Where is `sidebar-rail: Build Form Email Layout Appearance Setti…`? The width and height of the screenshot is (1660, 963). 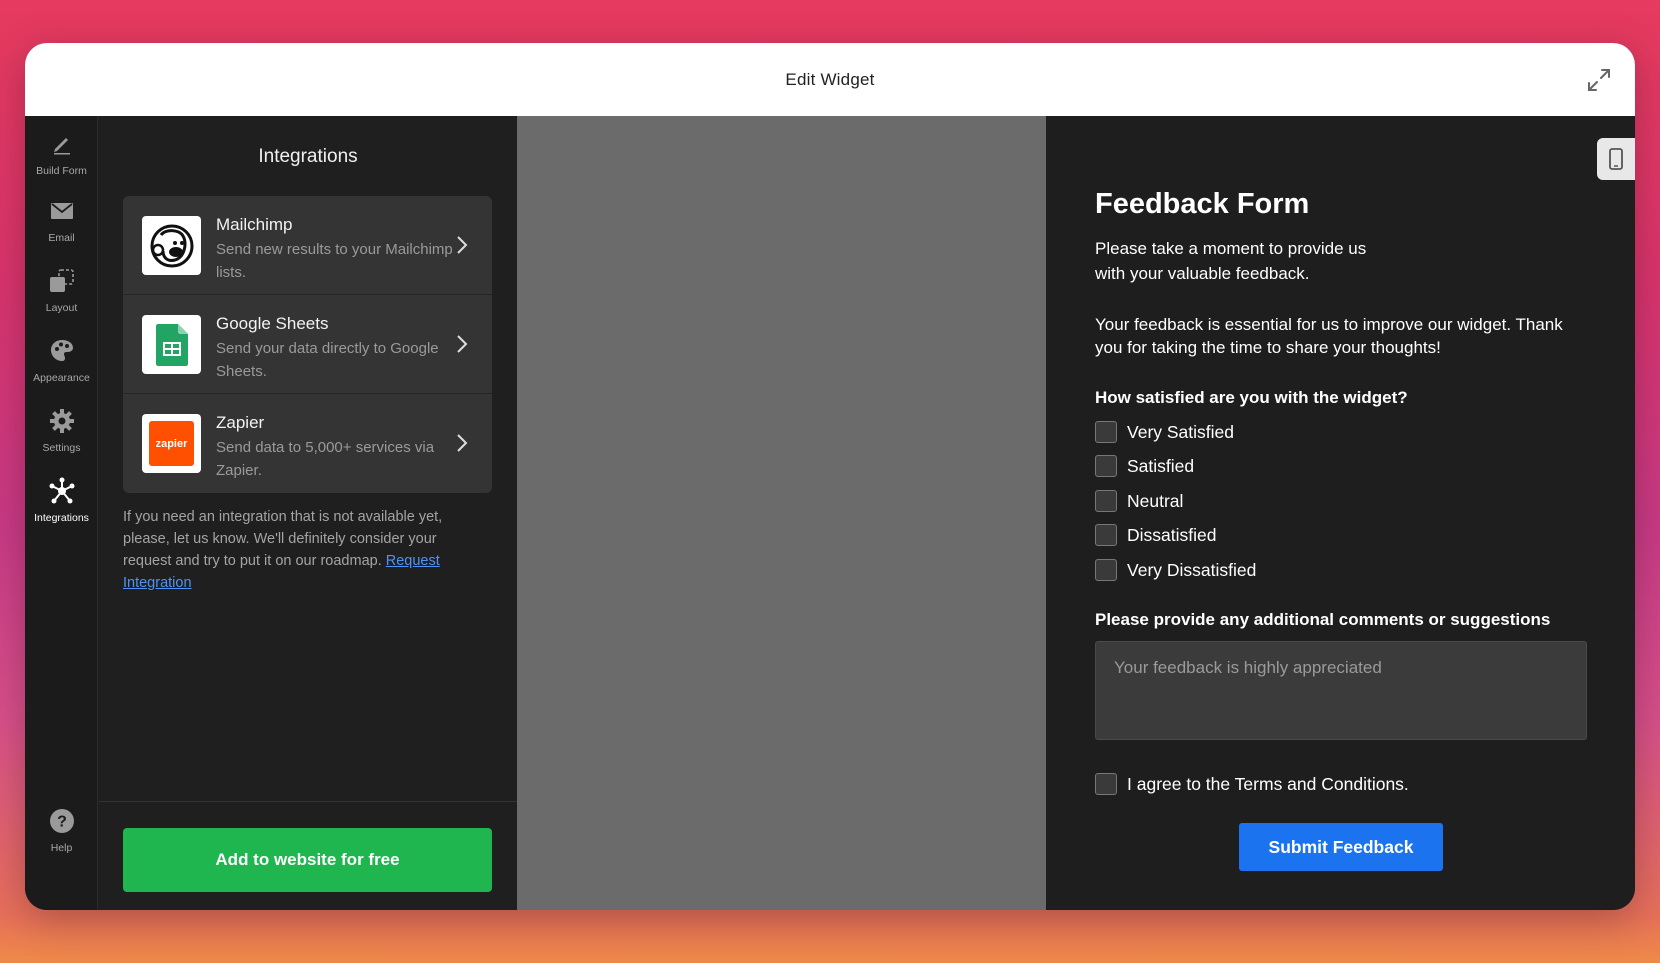
sidebar-rail: Build Form Email Layout Appearance Setti… is located at coordinates (61, 513).